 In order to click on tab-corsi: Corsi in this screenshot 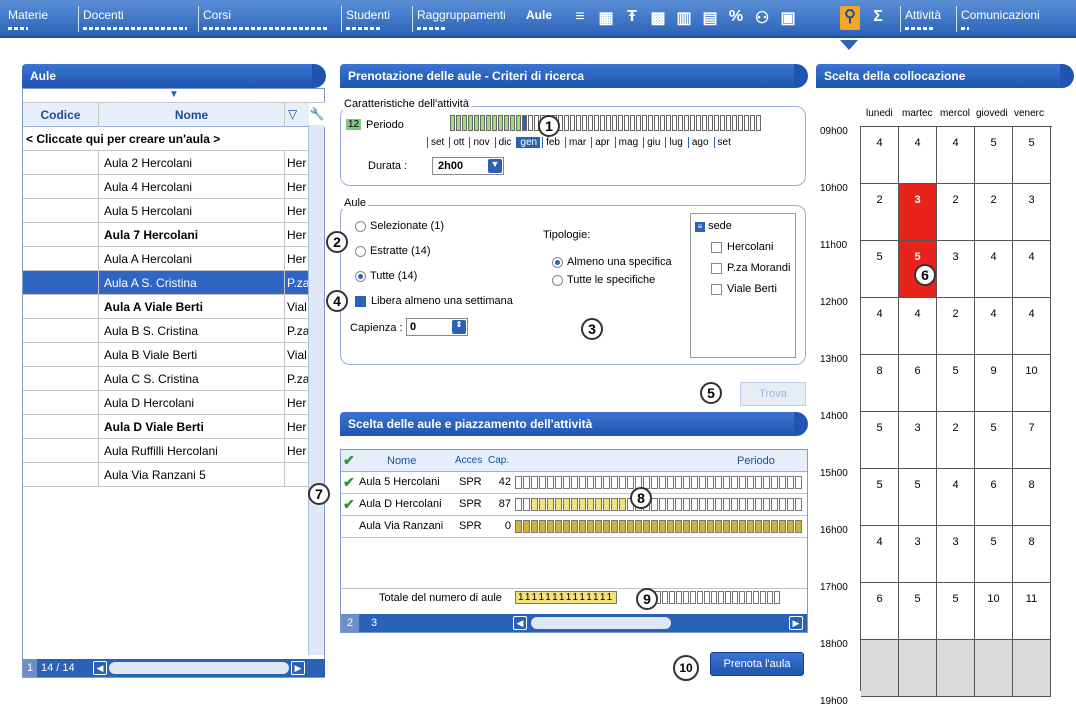, I will do `click(266, 19)`.